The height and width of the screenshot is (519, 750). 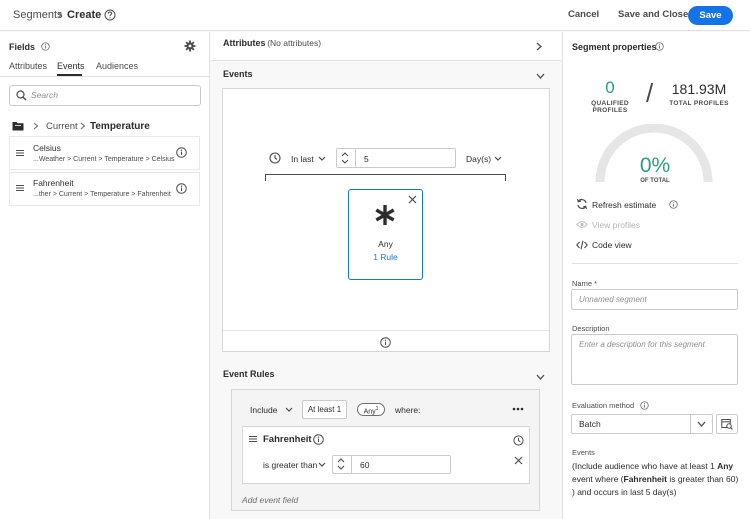 What do you see at coordinates (612, 245) in the screenshot?
I see `code-view-button: Code view` at bounding box center [612, 245].